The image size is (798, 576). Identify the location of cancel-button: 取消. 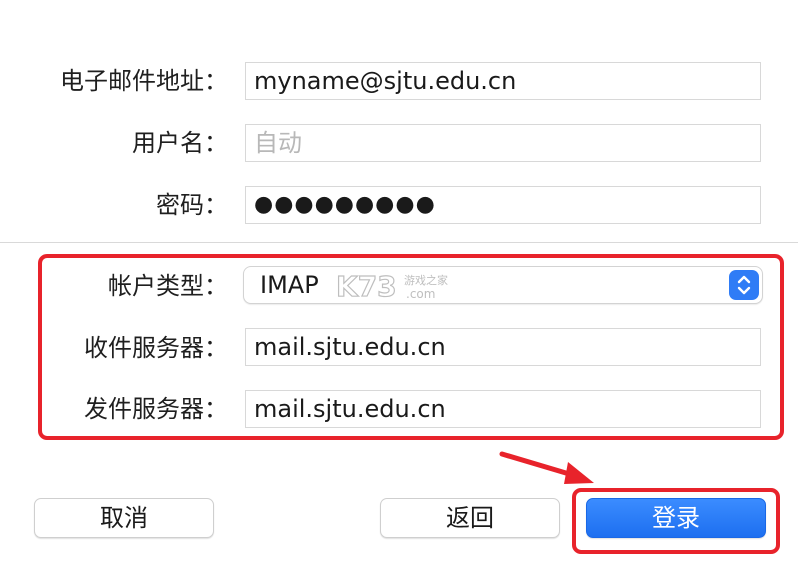
(124, 518).